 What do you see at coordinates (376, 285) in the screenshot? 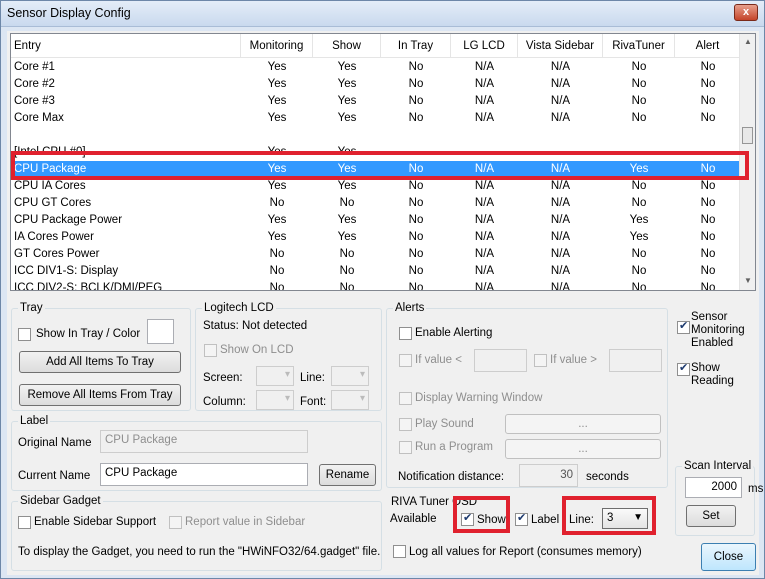
I see `table-row: ICC DIV2-S: BCLK/DMI/PEG No No No N/A N/A No No` at bounding box center [376, 285].